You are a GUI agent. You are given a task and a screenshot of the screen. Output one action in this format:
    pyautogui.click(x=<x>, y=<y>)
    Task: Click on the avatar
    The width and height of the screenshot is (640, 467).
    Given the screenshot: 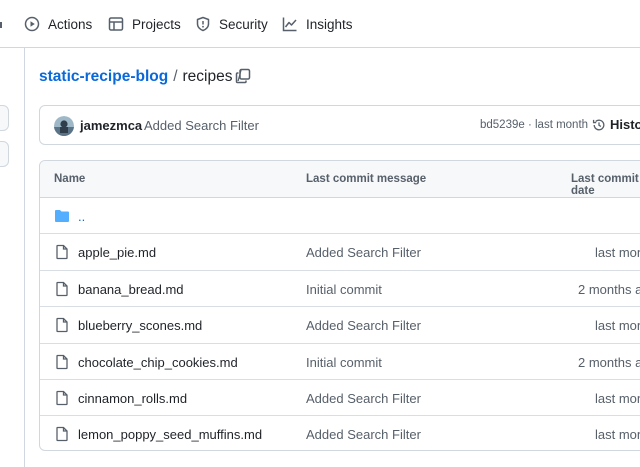 What is the action you would take?
    pyautogui.click(x=64, y=126)
    